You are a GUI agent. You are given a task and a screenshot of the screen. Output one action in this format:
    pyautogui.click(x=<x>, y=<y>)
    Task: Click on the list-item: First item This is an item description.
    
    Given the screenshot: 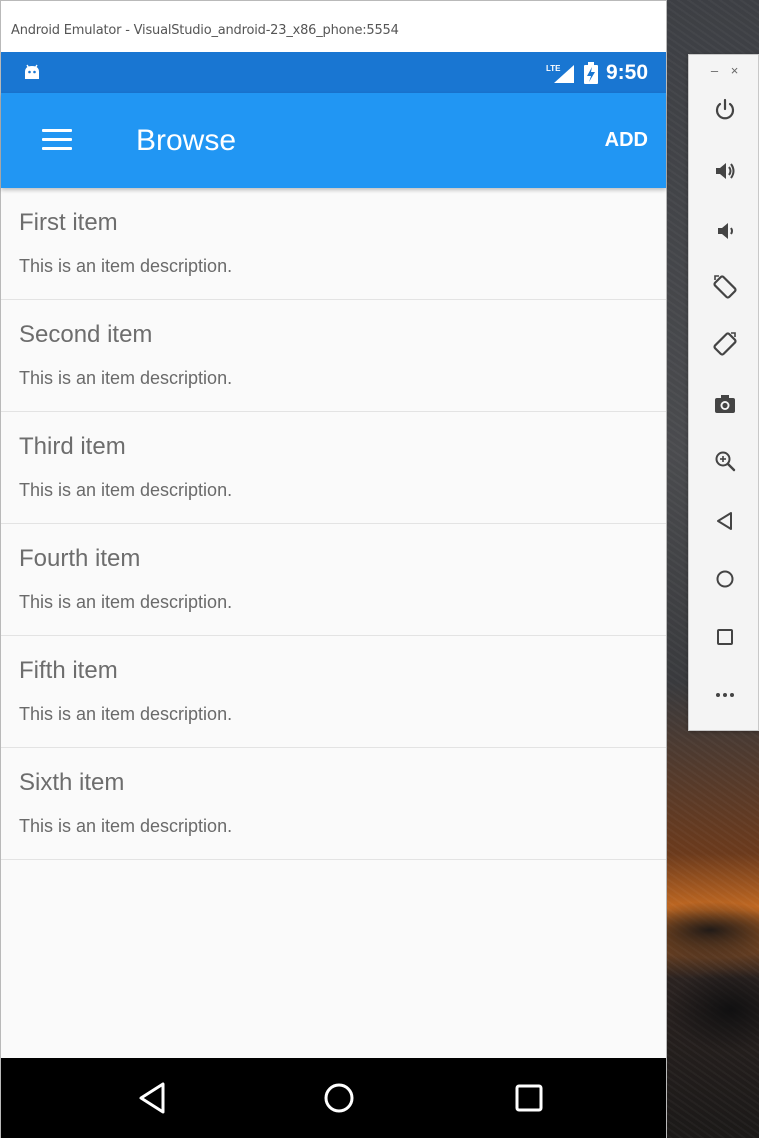 What is the action you would take?
    pyautogui.click(x=333, y=244)
    